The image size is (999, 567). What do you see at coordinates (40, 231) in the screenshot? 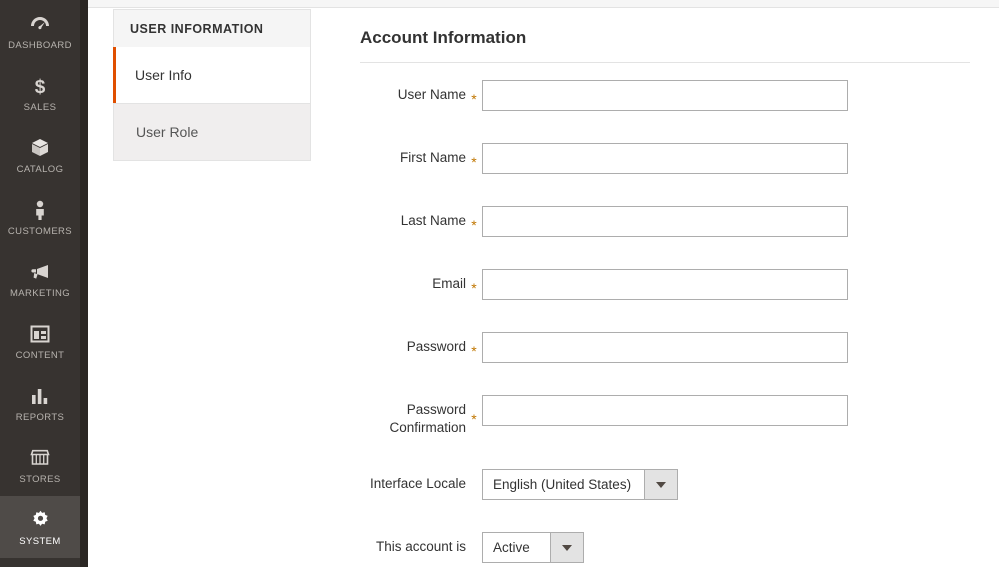
I see `sidebar-item-label: CUSTOMERS` at bounding box center [40, 231].